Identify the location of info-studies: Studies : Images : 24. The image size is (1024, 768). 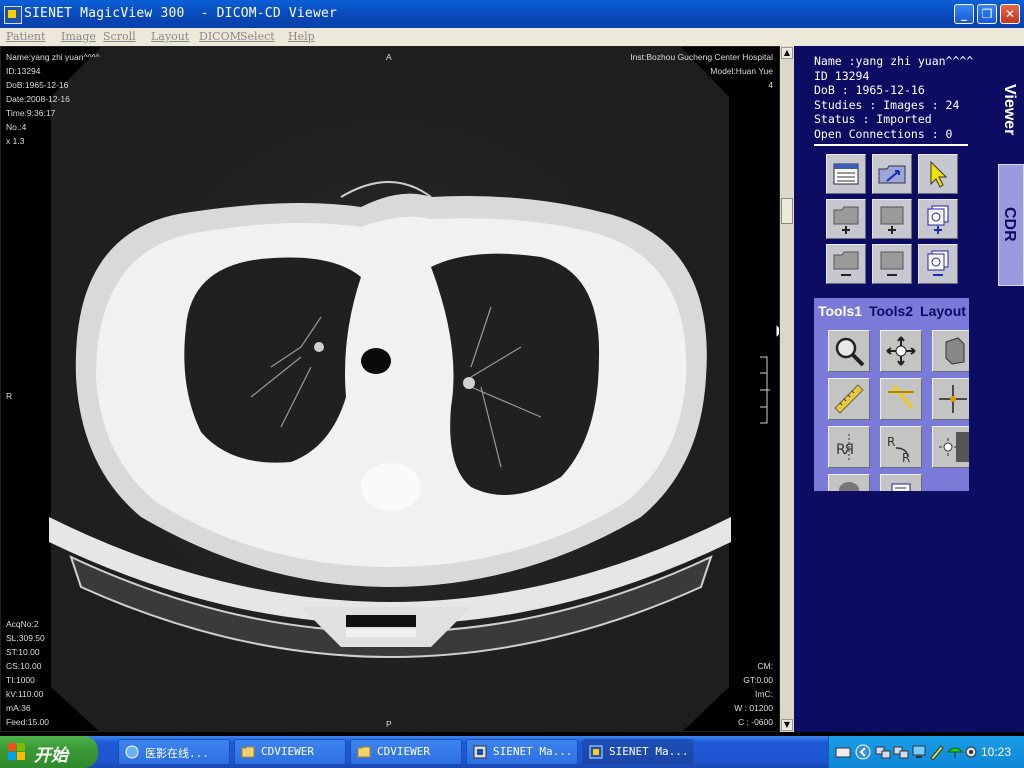
(887, 104).